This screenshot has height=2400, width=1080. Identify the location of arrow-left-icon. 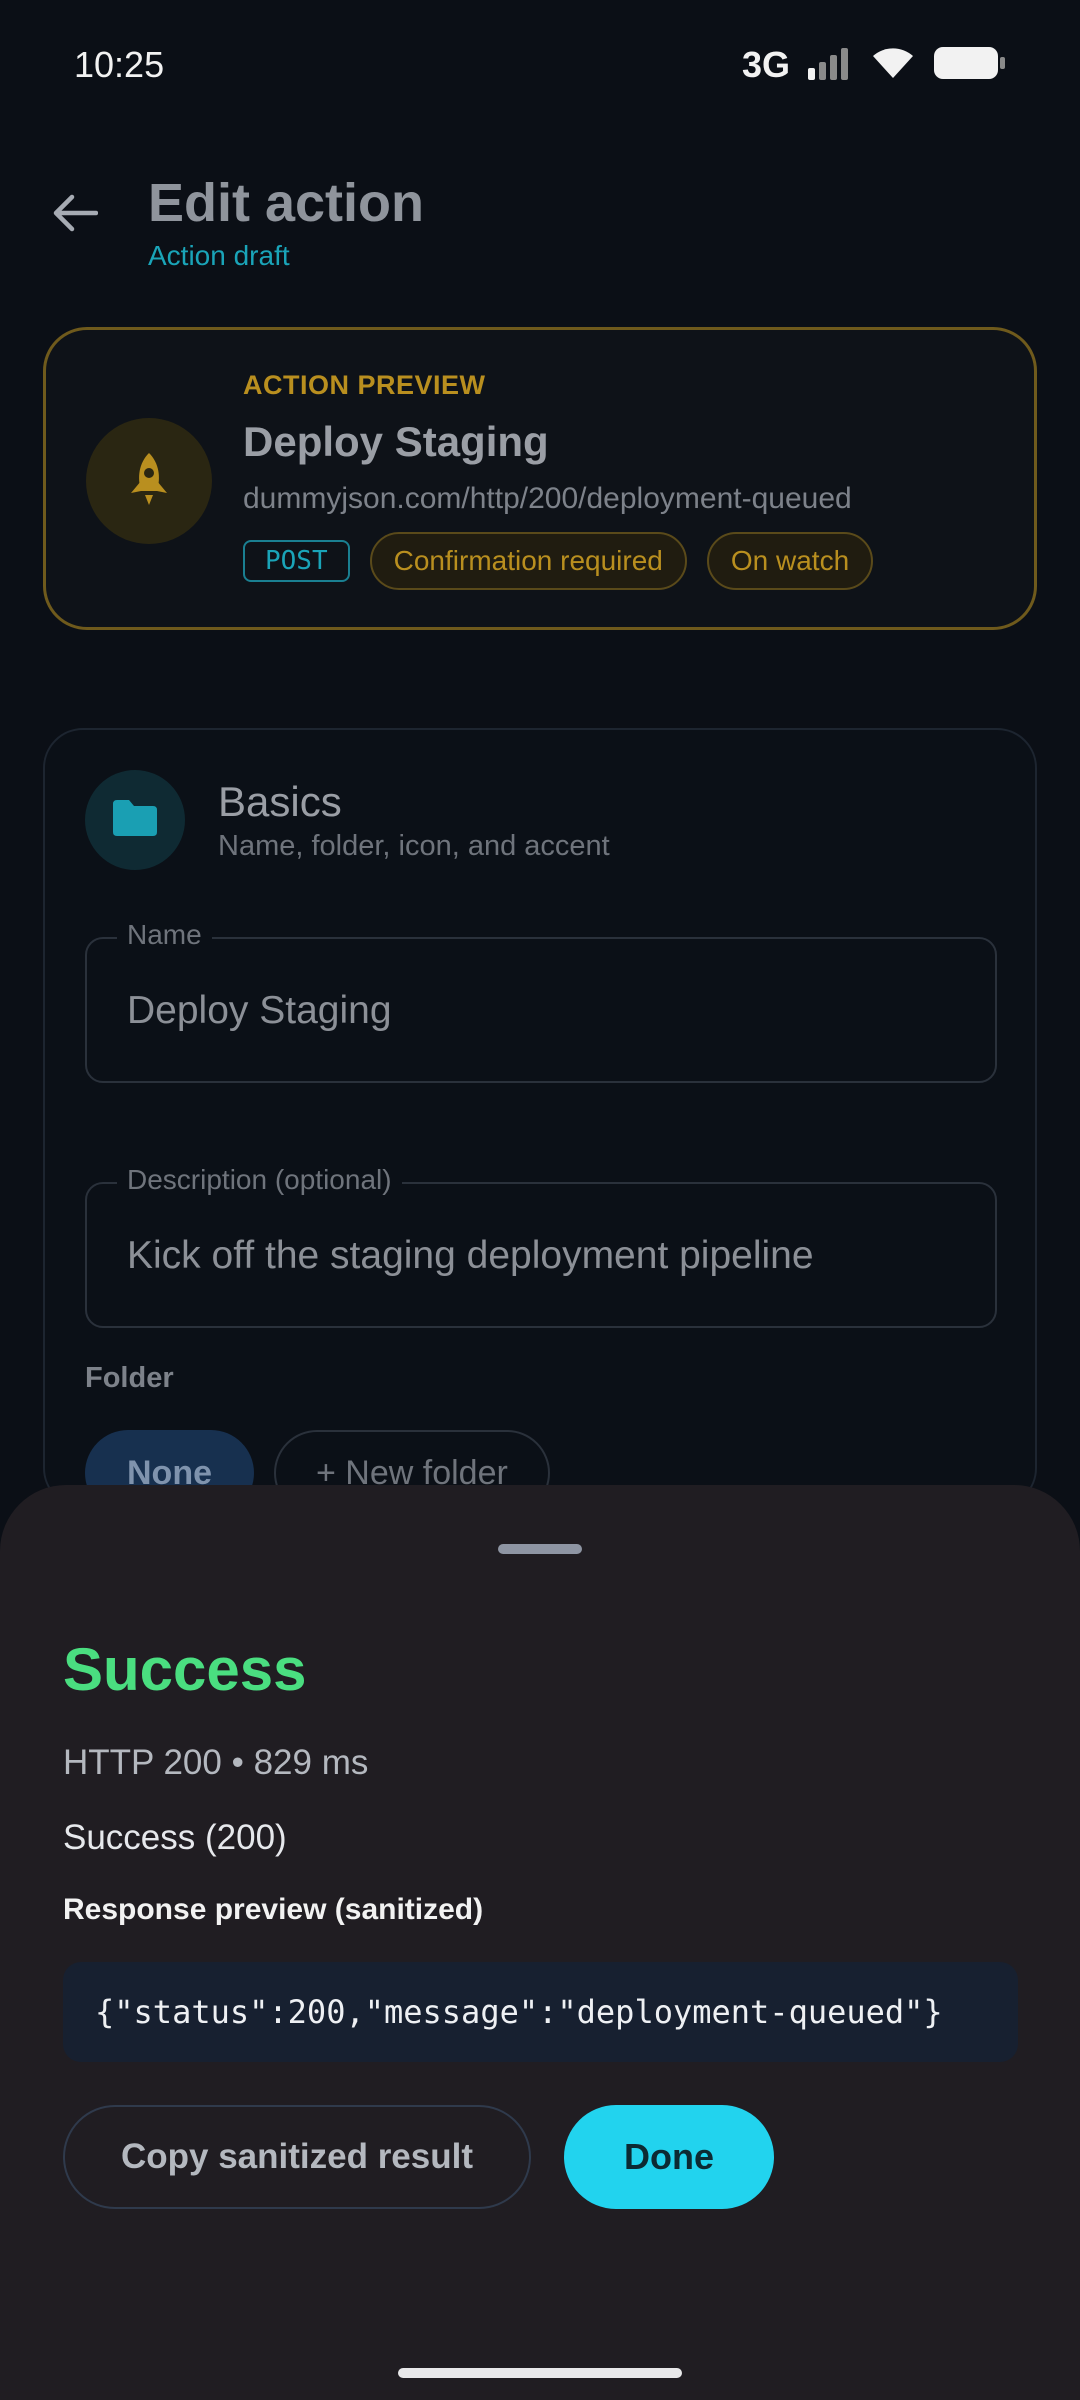
(75, 215).